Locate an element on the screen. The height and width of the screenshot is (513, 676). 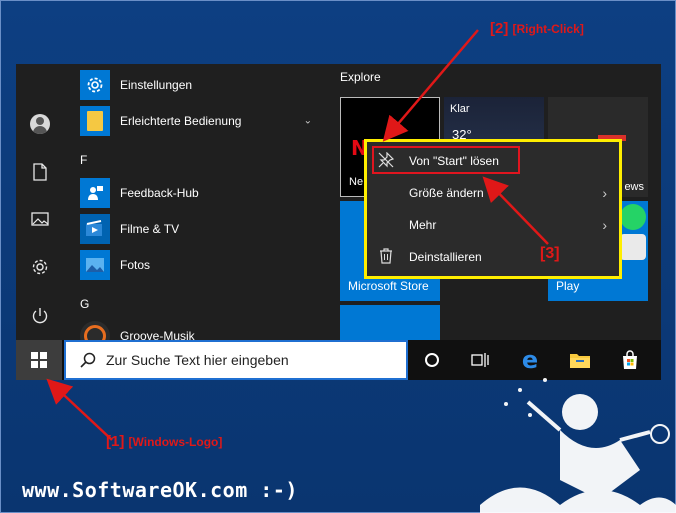
annotation-step-1: [1] [Windows-Logo] is located at coordinates (164, 441).